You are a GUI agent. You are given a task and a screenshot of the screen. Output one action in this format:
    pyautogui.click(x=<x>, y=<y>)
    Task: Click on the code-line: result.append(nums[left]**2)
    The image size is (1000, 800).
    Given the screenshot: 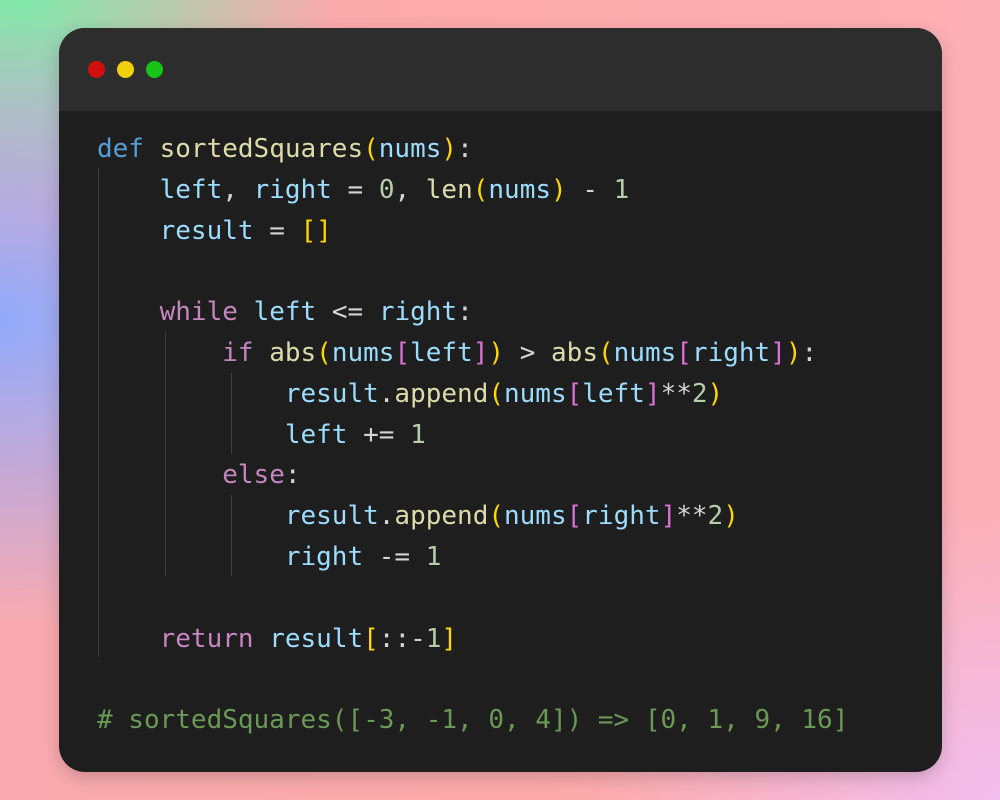 What is the action you would take?
    pyautogui.click(x=504, y=393)
    